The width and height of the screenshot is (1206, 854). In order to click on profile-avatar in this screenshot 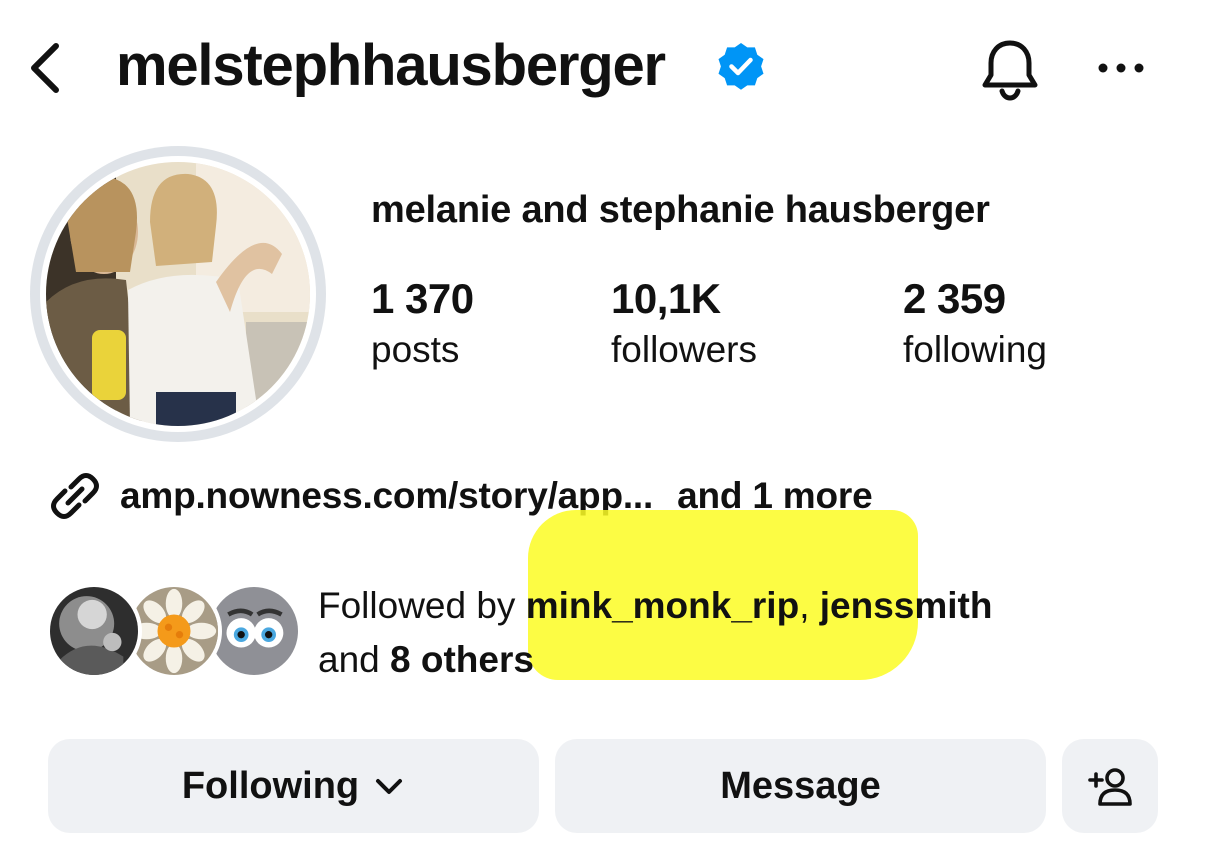, I will do `click(178, 294)`.